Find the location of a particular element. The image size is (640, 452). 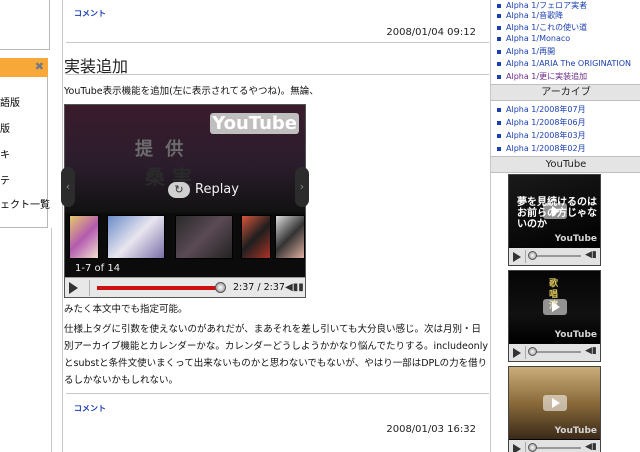

recent-link-label: Alpha 1/音歌降 is located at coordinates (534, 15).